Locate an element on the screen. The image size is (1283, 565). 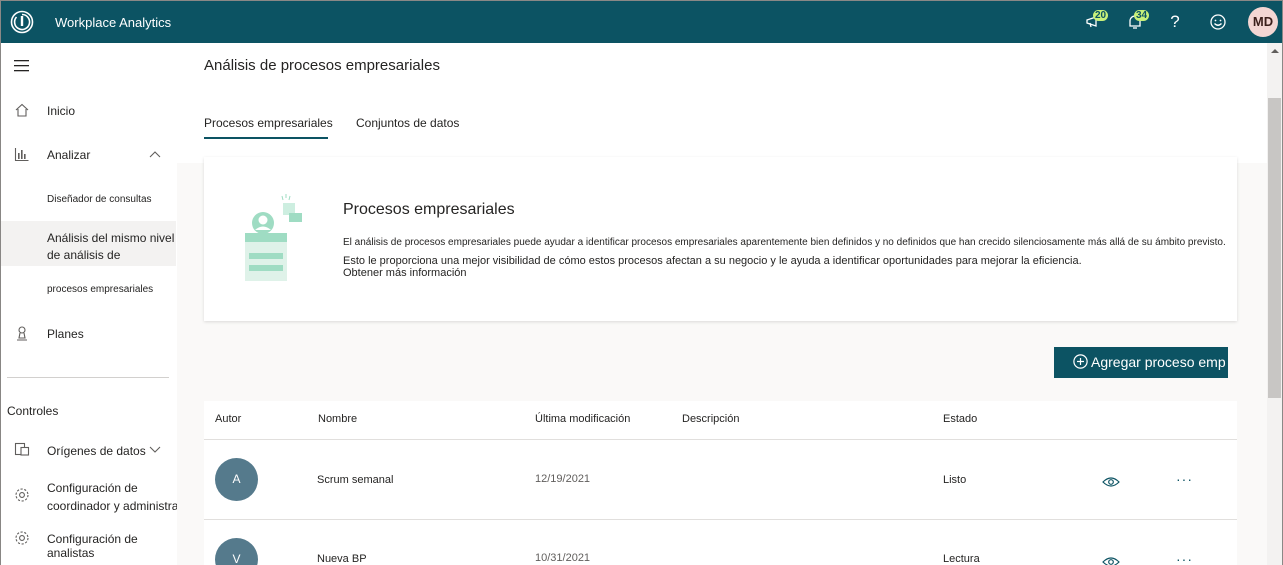
notifications-button: 34 is located at coordinates (1135, 22).